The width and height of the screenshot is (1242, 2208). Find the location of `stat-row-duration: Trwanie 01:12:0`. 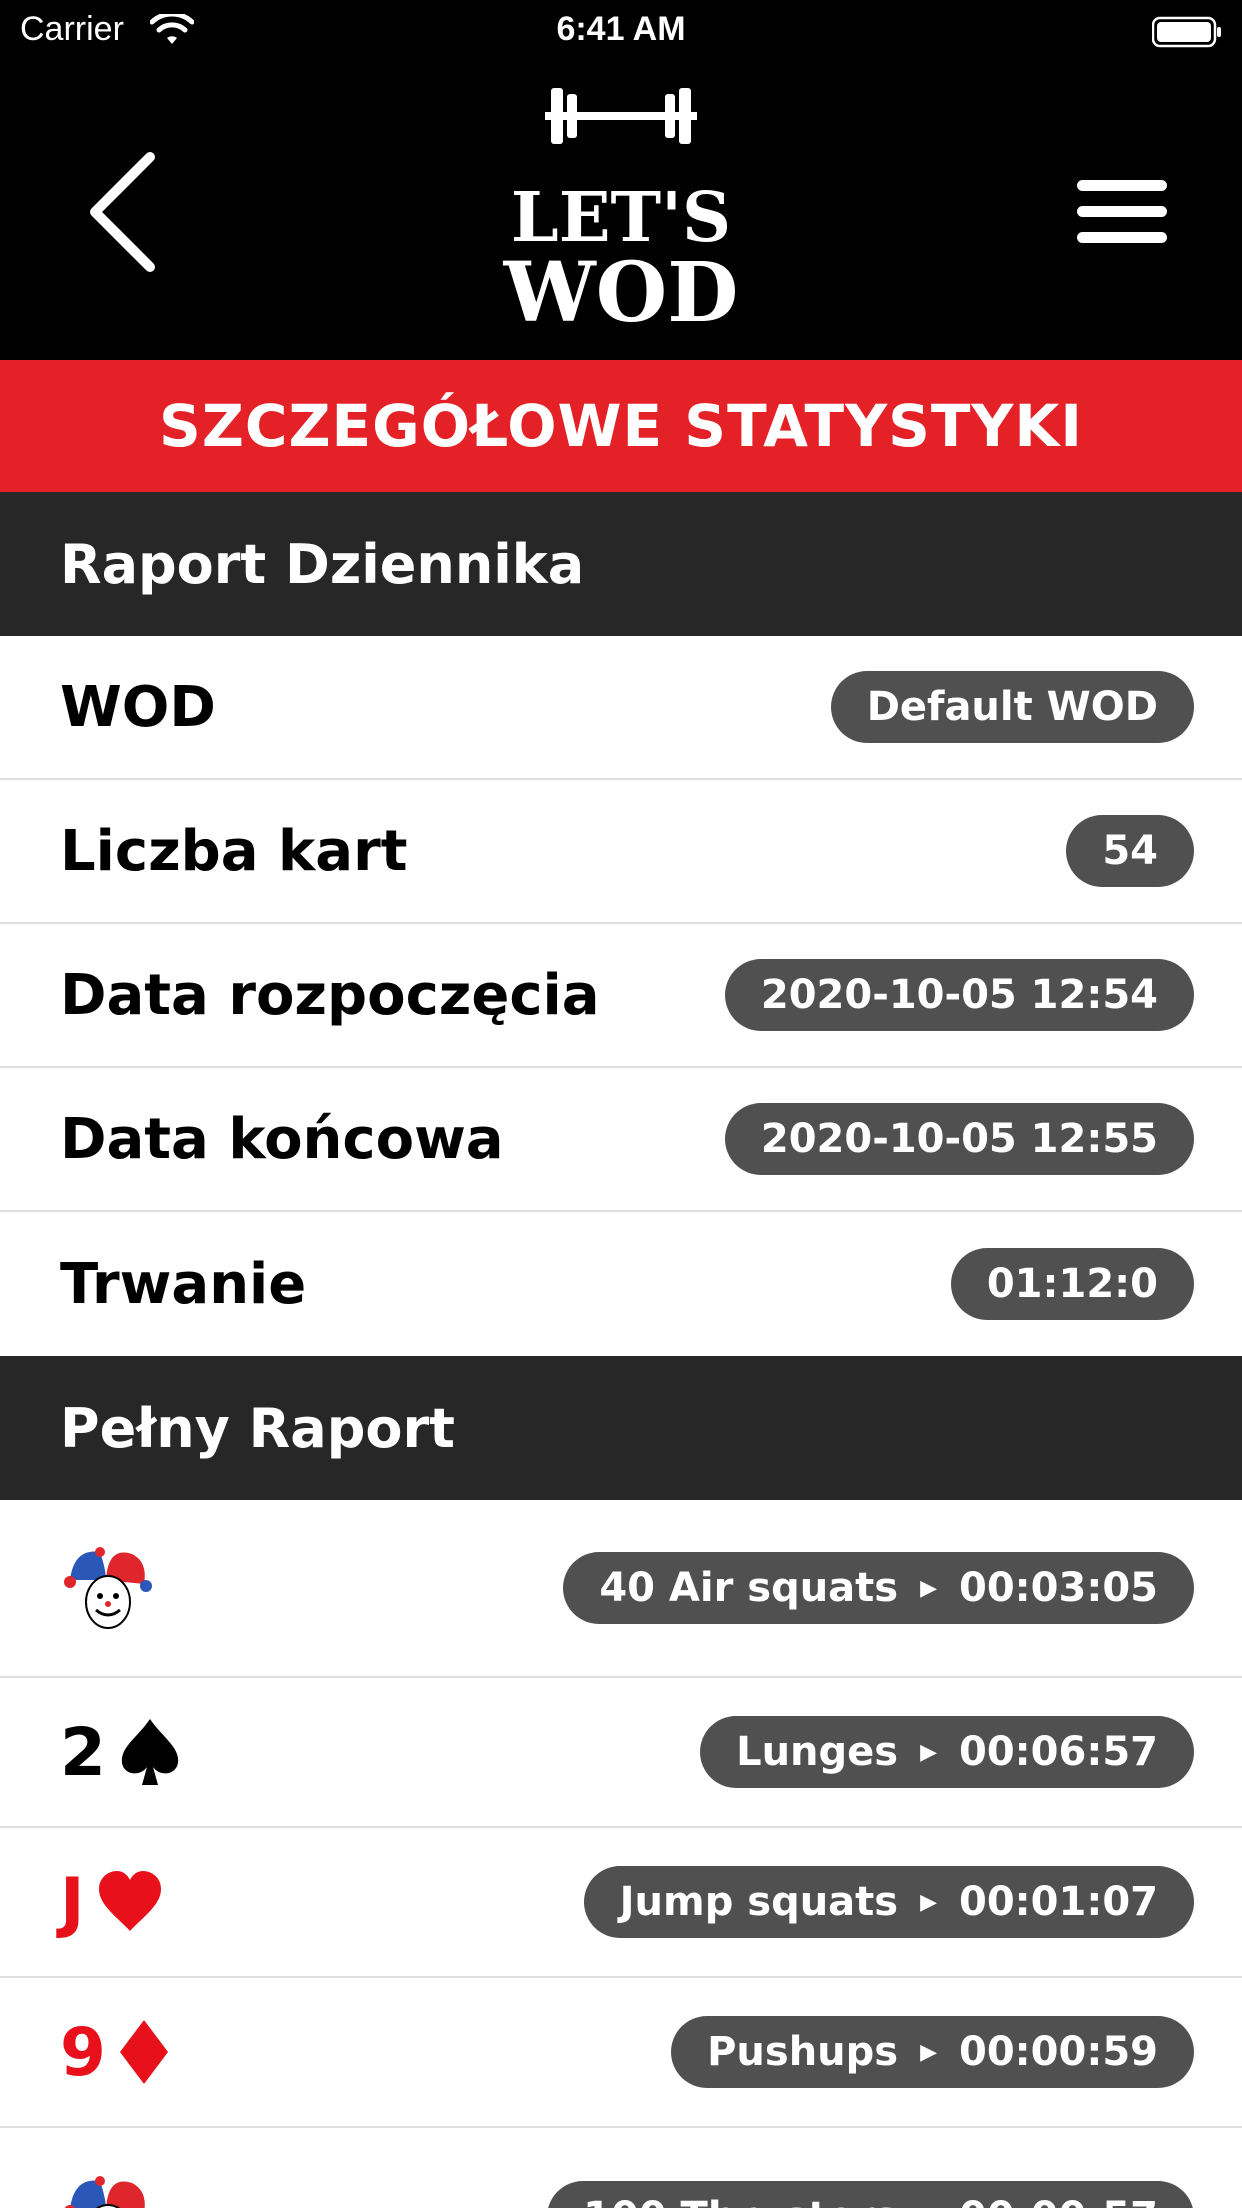

stat-row-duration: Trwanie 01:12:0 is located at coordinates (621, 1284).